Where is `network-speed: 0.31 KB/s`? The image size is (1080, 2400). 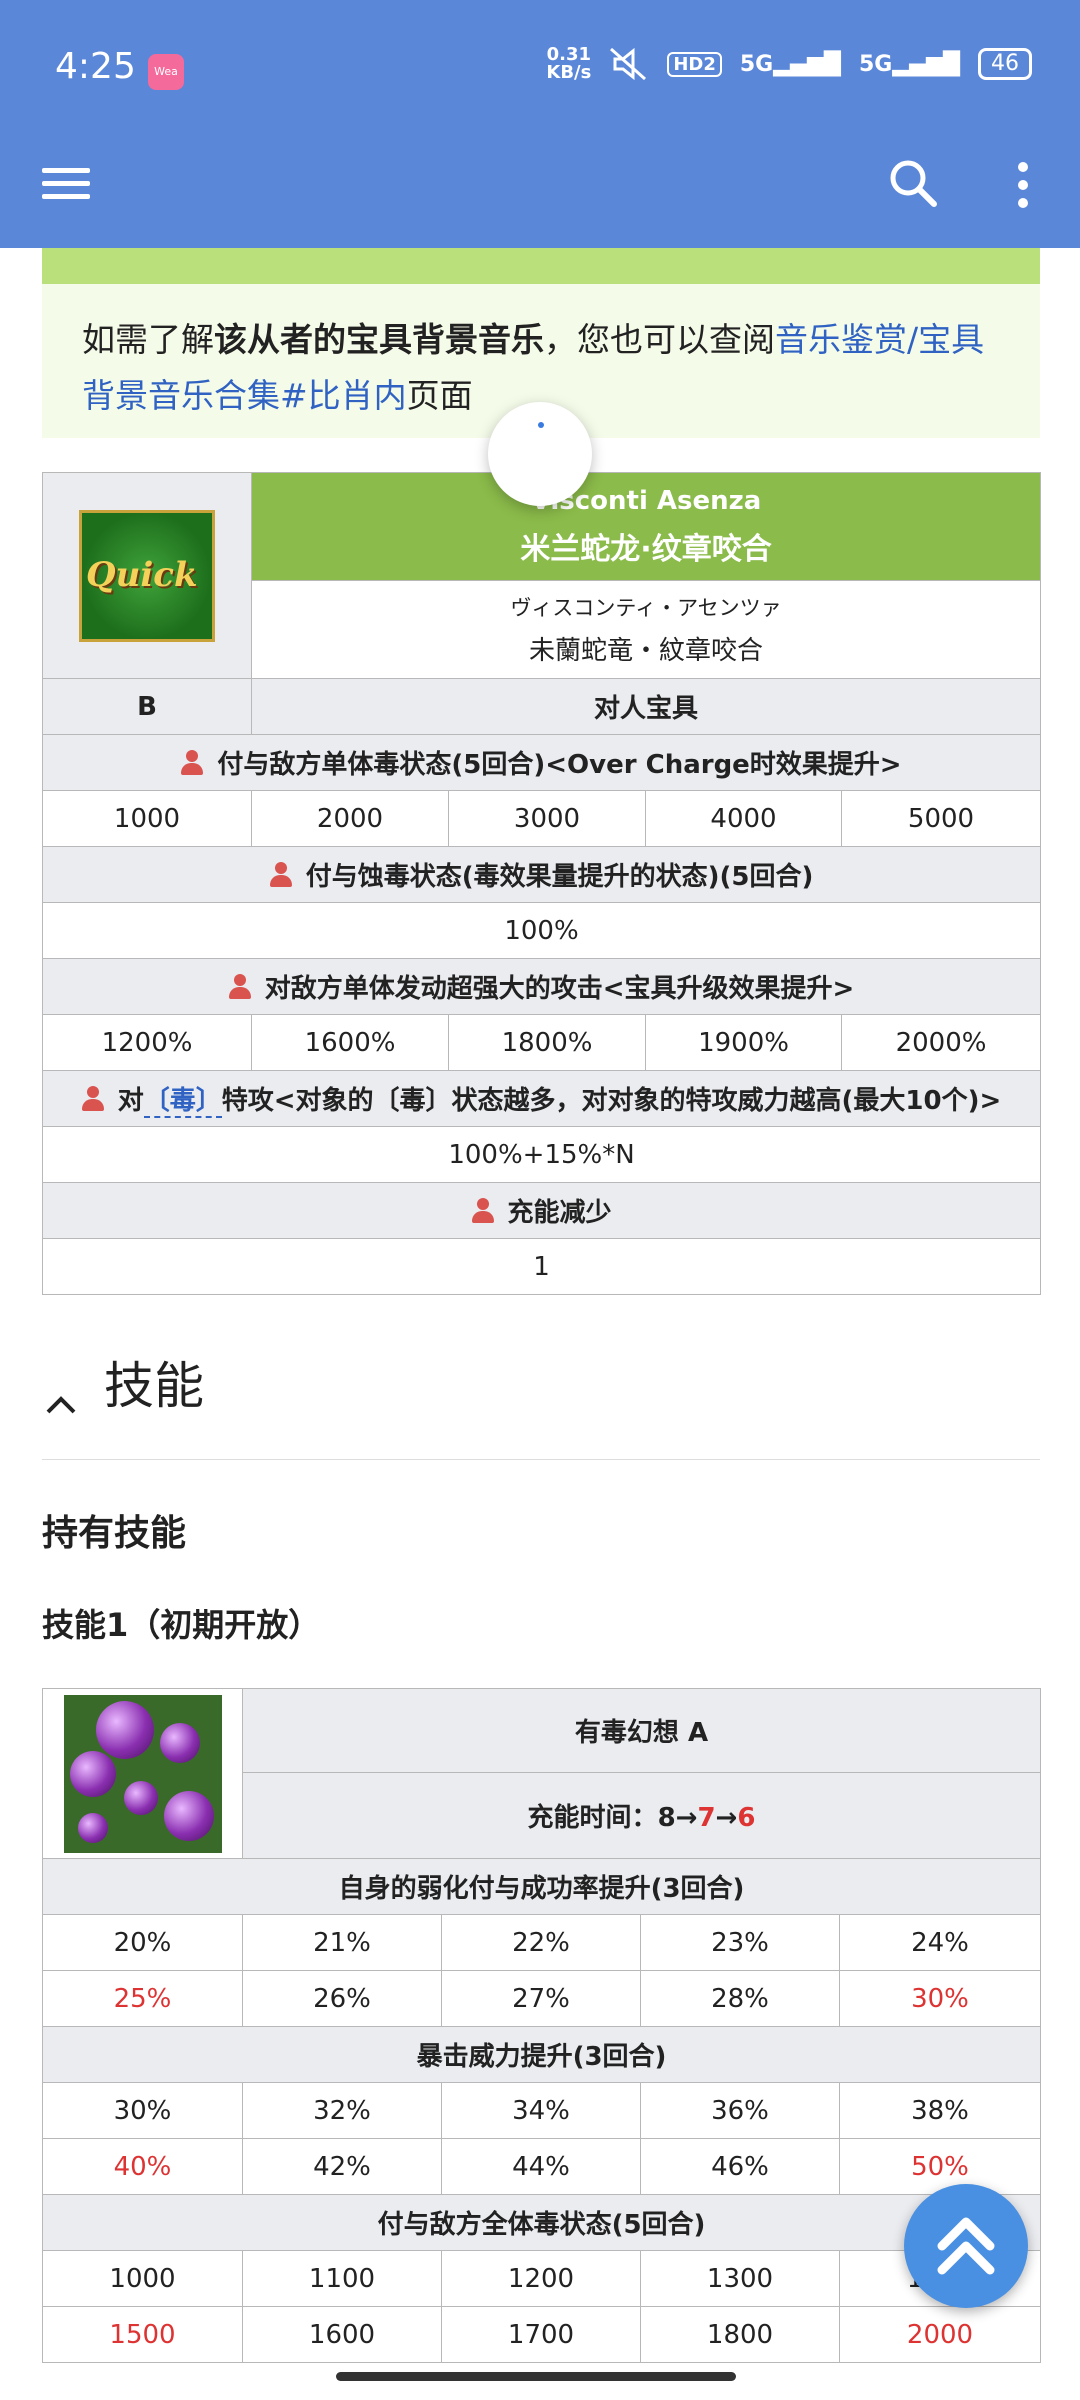 network-speed: 0.31 KB/s is located at coordinates (568, 64).